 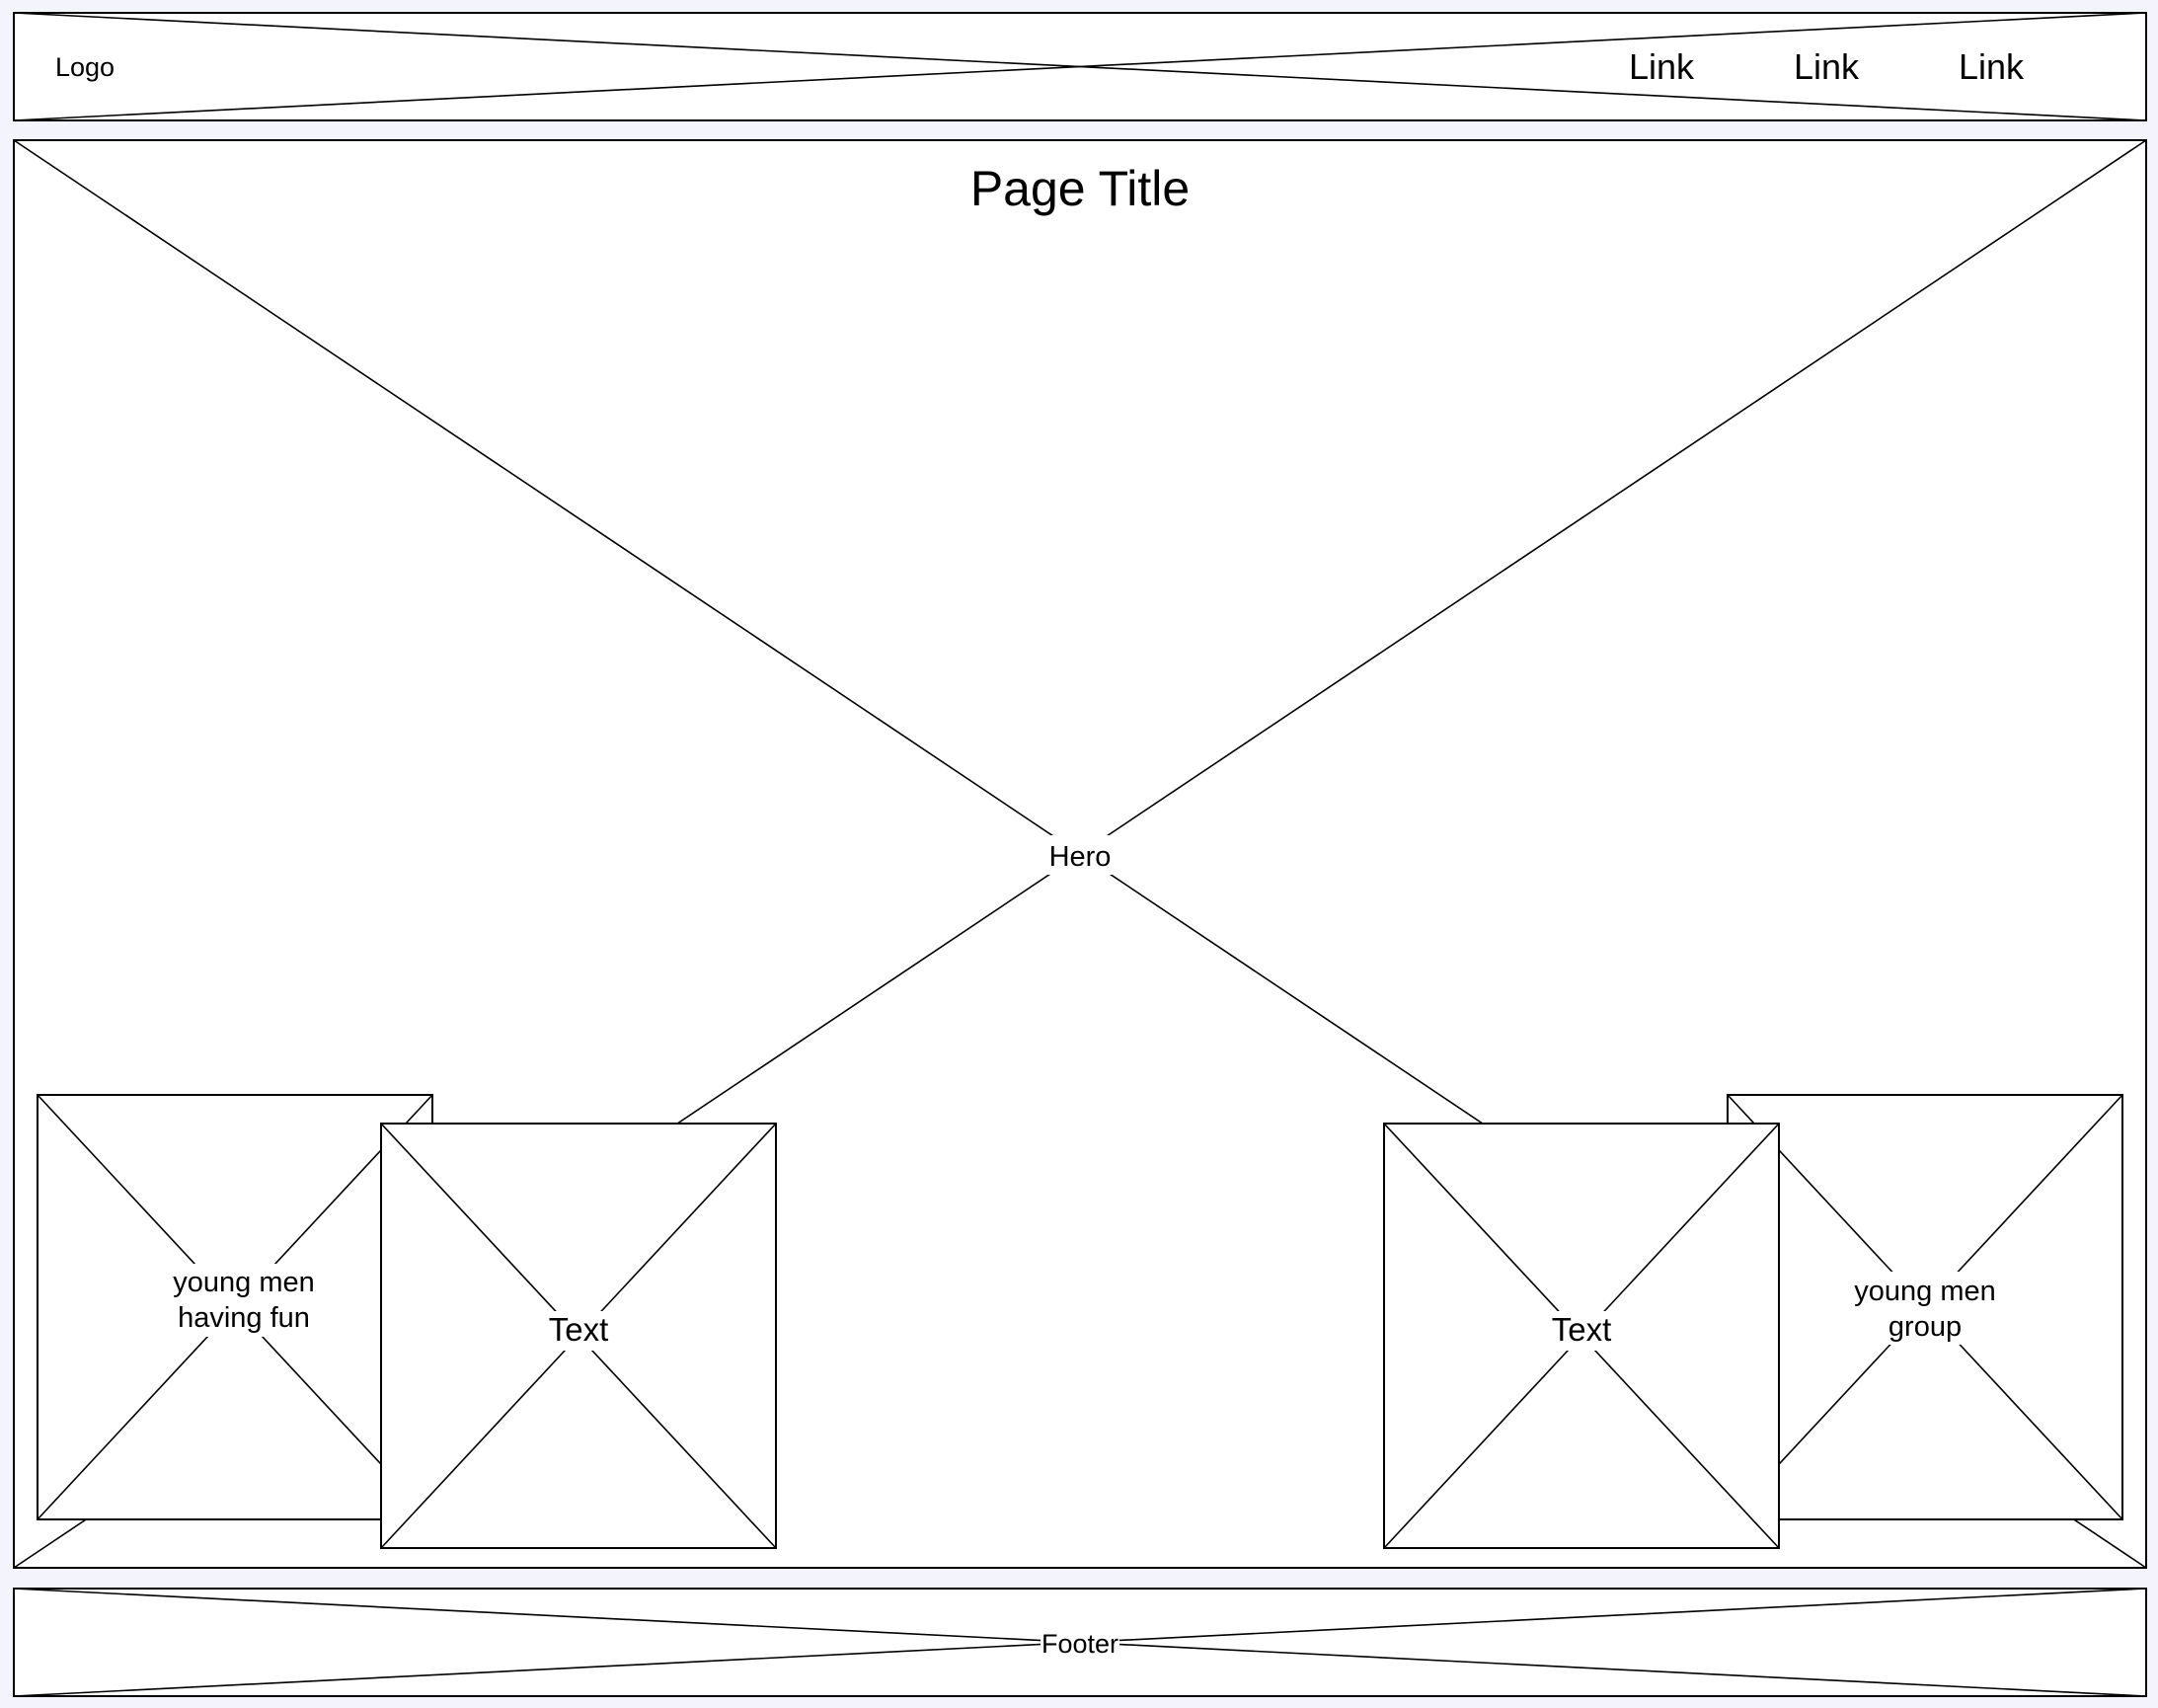 I want to click on card-right-back-label-line-1: young men, so click(x=1925, y=1291).